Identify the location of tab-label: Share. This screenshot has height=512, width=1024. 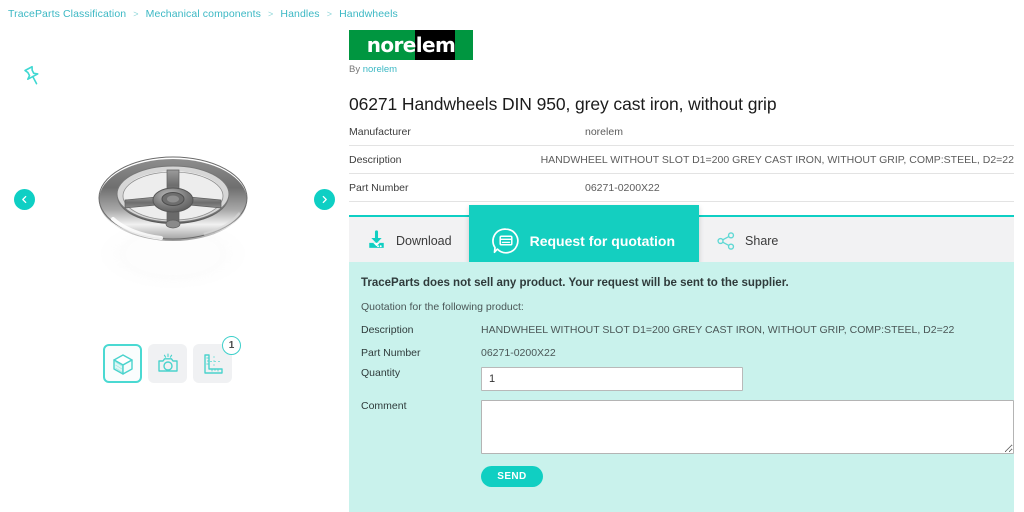
(762, 240).